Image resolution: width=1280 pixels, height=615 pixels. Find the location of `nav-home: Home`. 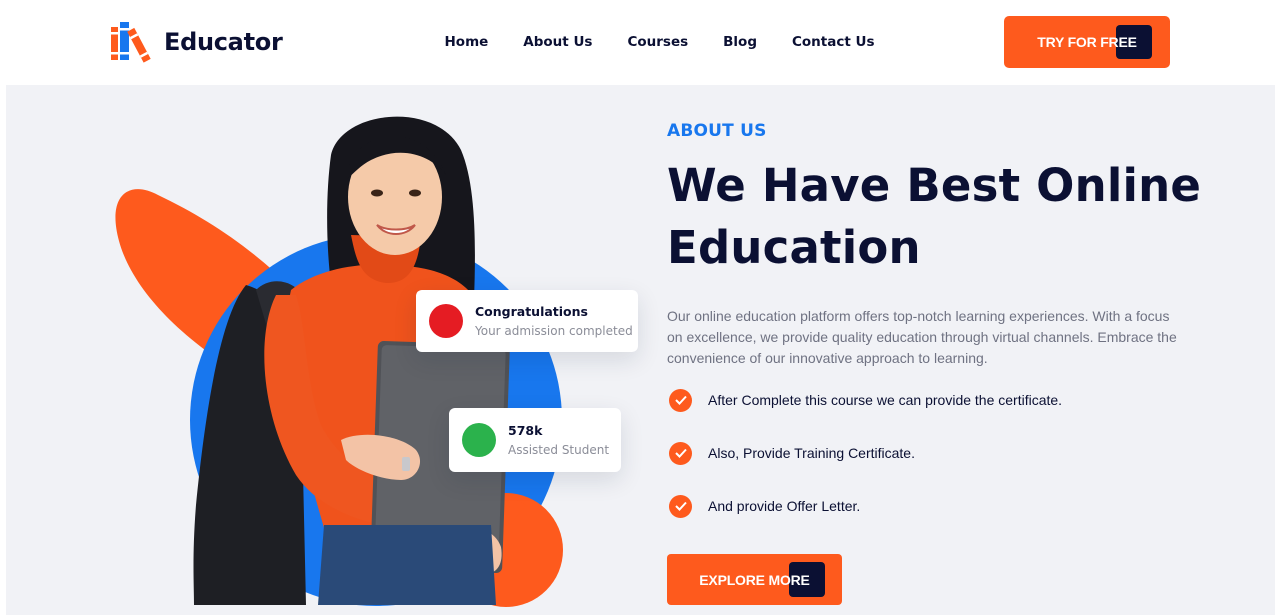

nav-home: Home is located at coordinates (466, 42).